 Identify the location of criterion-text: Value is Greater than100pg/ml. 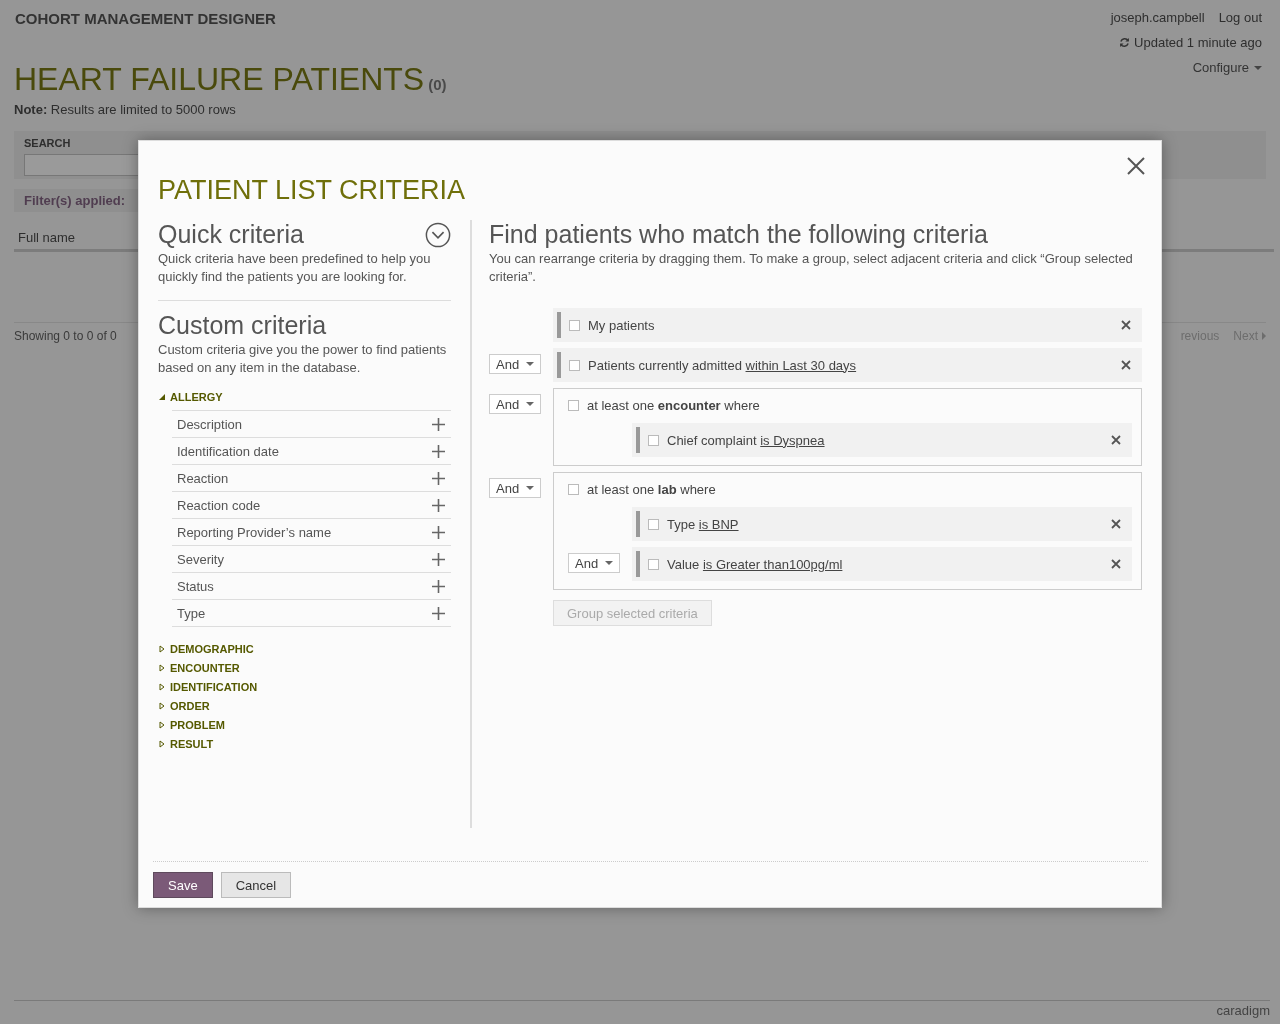
(755, 564).